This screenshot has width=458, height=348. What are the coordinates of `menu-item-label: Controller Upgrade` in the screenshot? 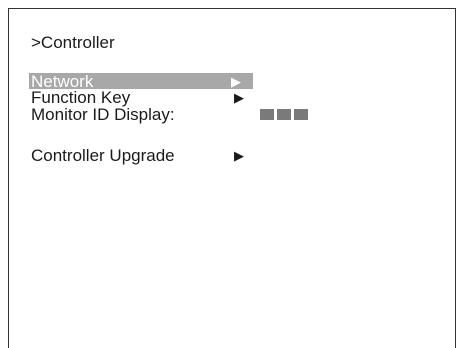 It's located at (103, 155).